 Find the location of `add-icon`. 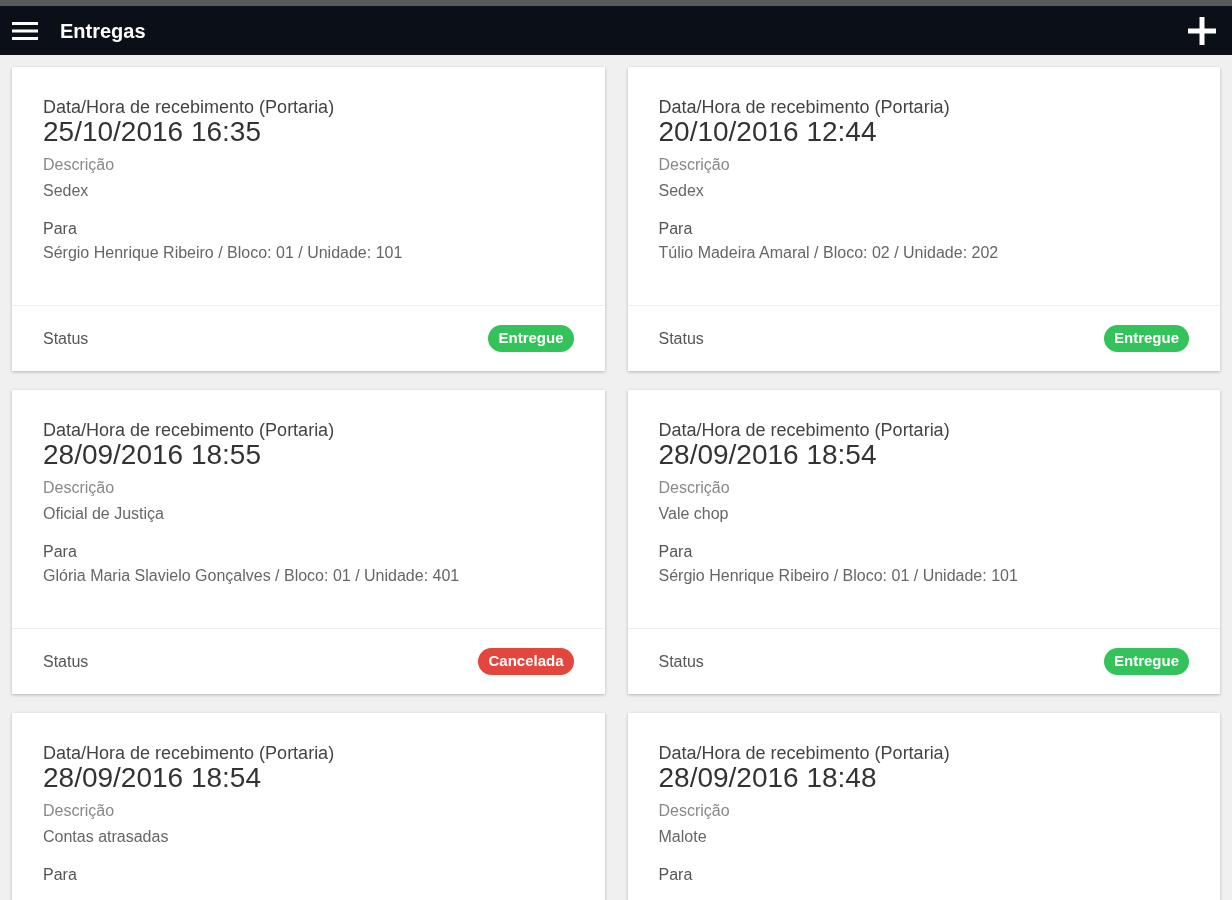

add-icon is located at coordinates (1202, 30).